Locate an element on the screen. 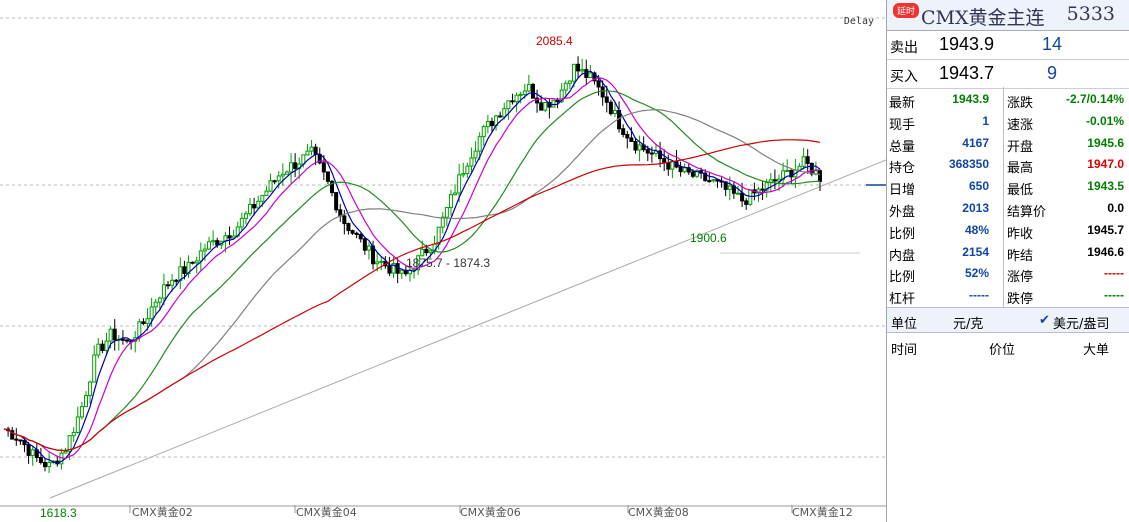 The image size is (1129, 522). sell-row: 卖出 1943.9 14 is located at coordinates (1008, 45).